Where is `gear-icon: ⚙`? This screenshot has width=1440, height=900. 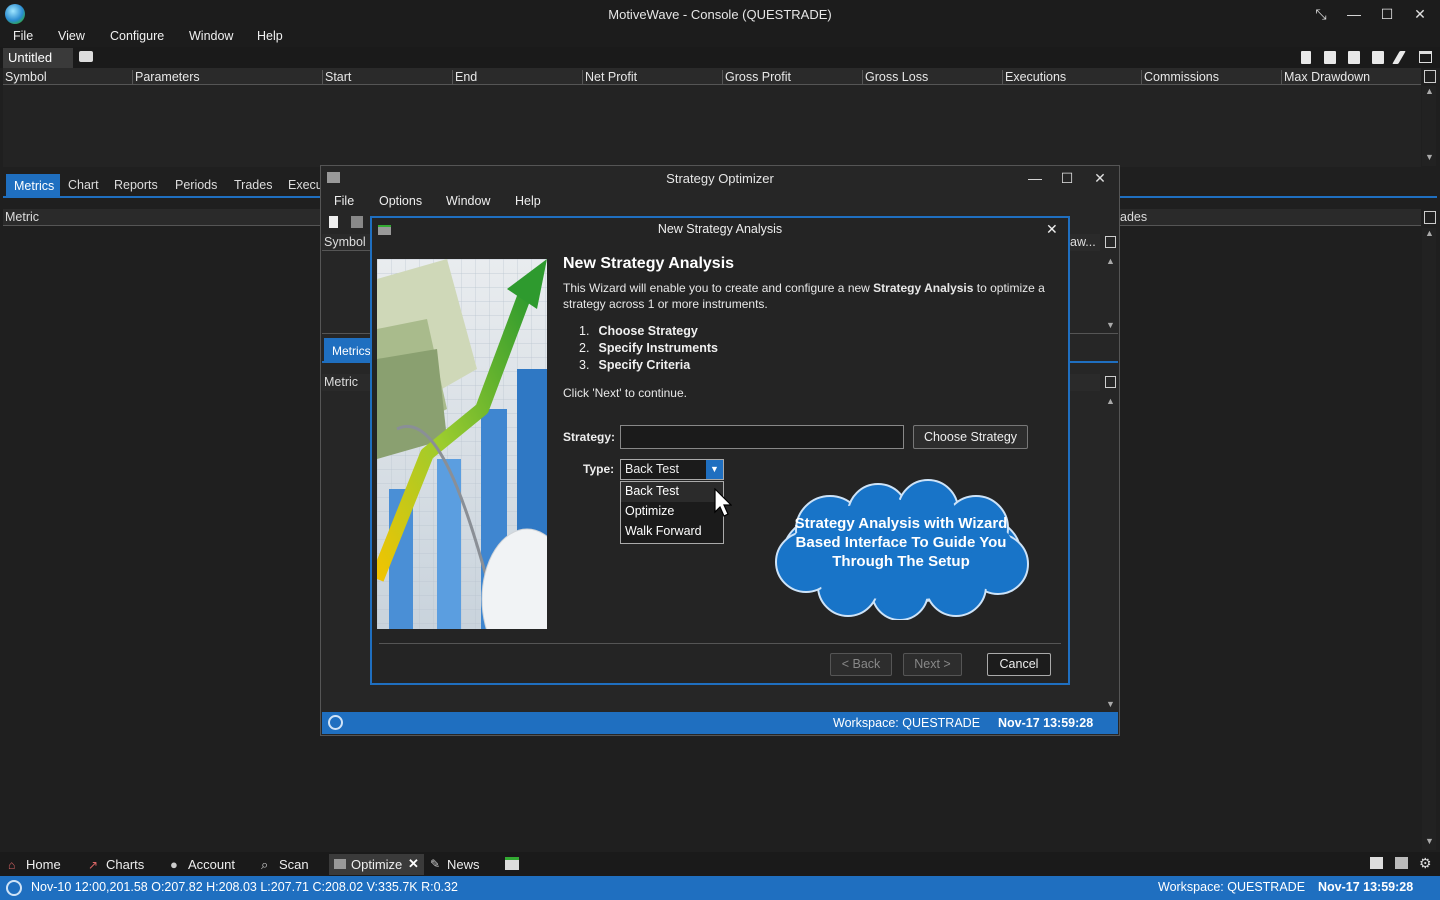 gear-icon: ⚙ is located at coordinates (1425, 863).